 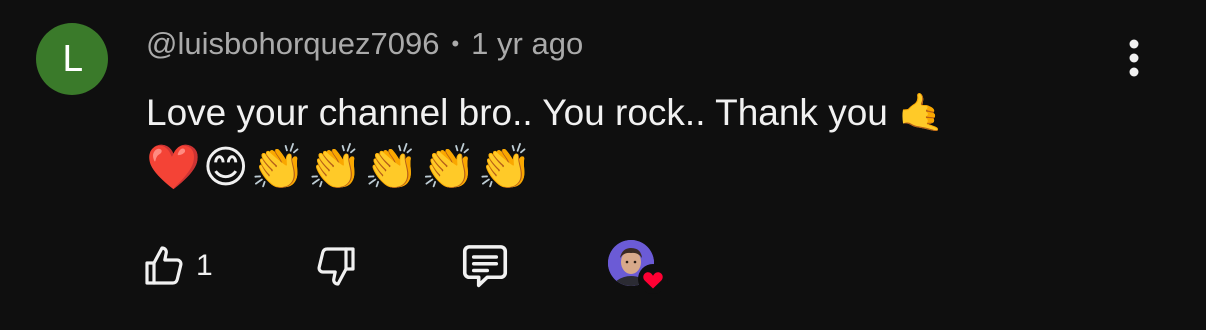 I want to click on more-vert-icon, so click(x=1134, y=58).